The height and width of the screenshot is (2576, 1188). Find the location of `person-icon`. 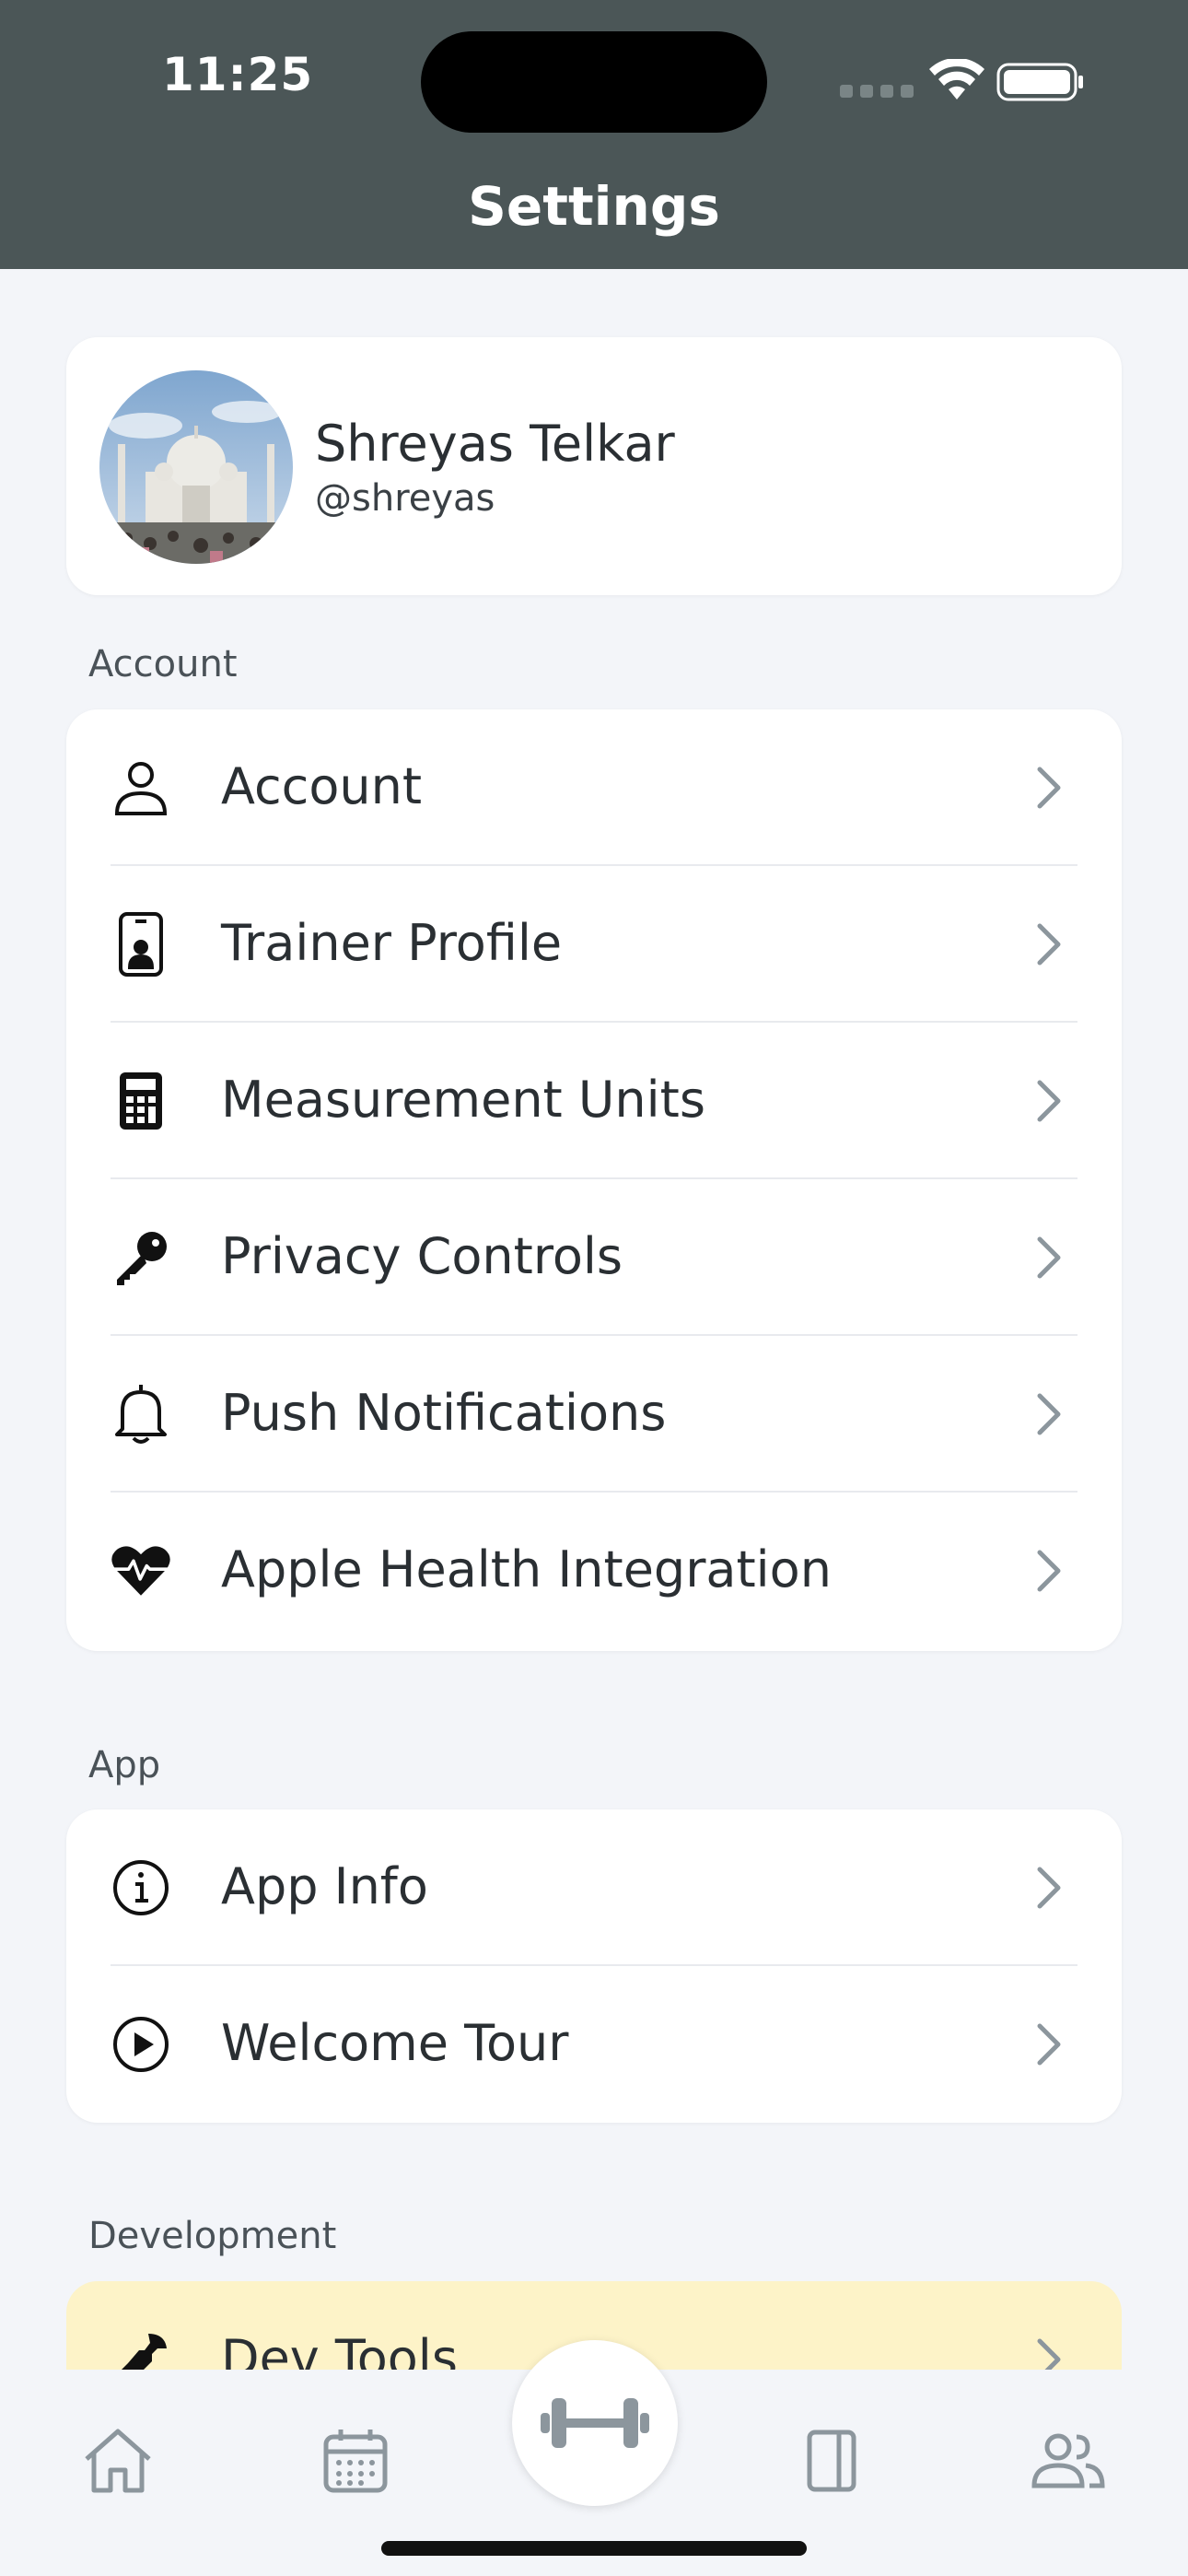

person-icon is located at coordinates (141, 787).